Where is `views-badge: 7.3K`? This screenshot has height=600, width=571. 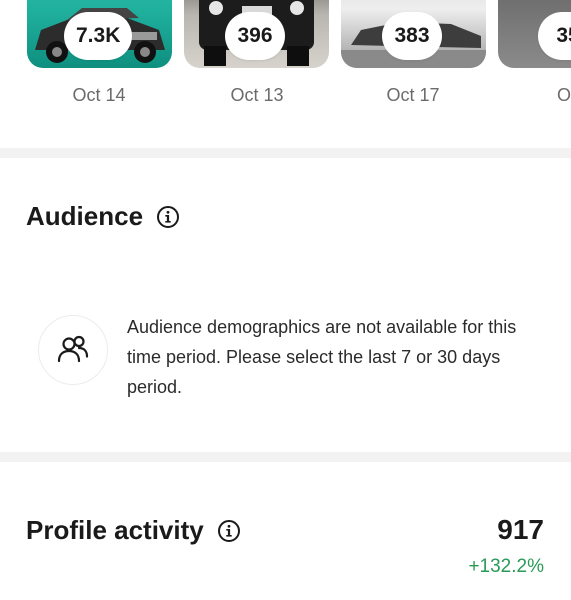 views-badge: 7.3K is located at coordinates (98, 36).